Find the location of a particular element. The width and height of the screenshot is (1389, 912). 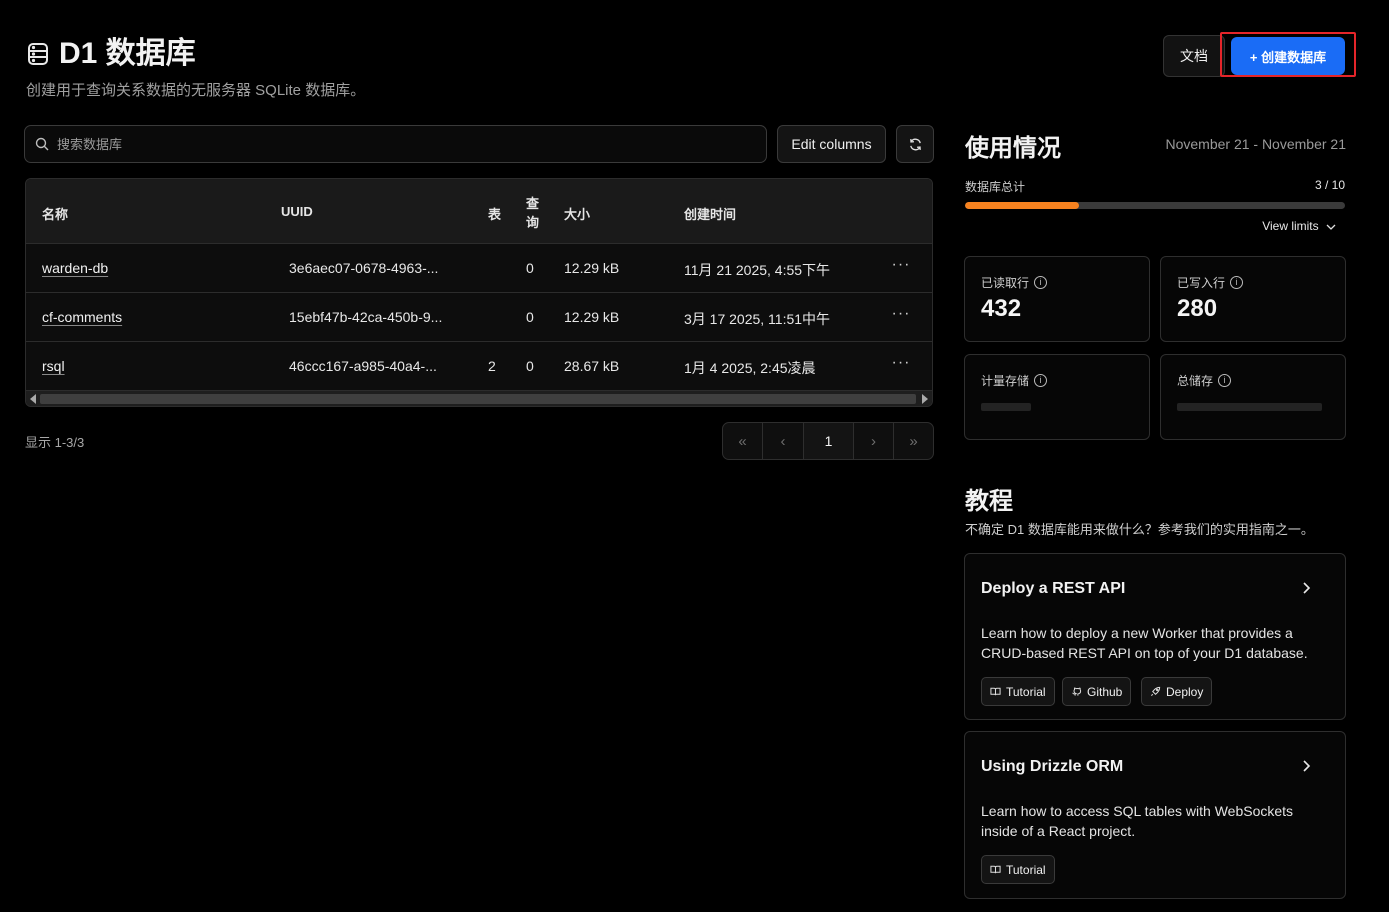

chip-label: Github is located at coordinates (1105, 691).